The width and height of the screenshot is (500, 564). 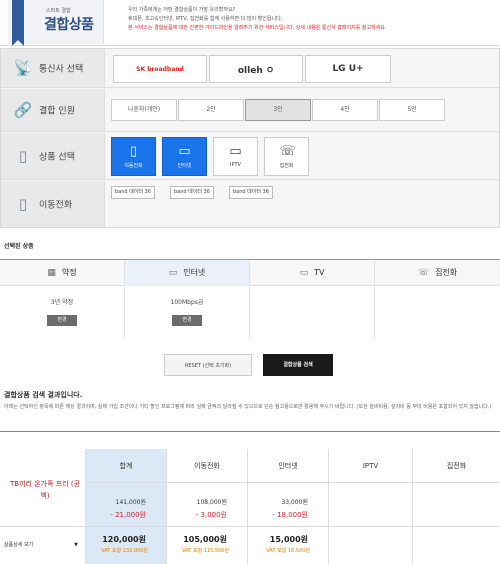 What do you see at coordinates (43, 545) in the screenshot?
I see `detail-select: 상품상세 보기 ▼` at bounding box center [43, 545].